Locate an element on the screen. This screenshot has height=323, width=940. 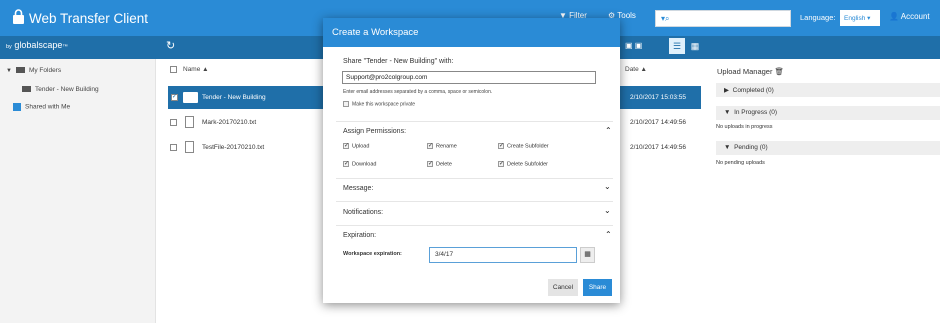
pending-empty: No pending uploads is located at coordinates (740, 163).